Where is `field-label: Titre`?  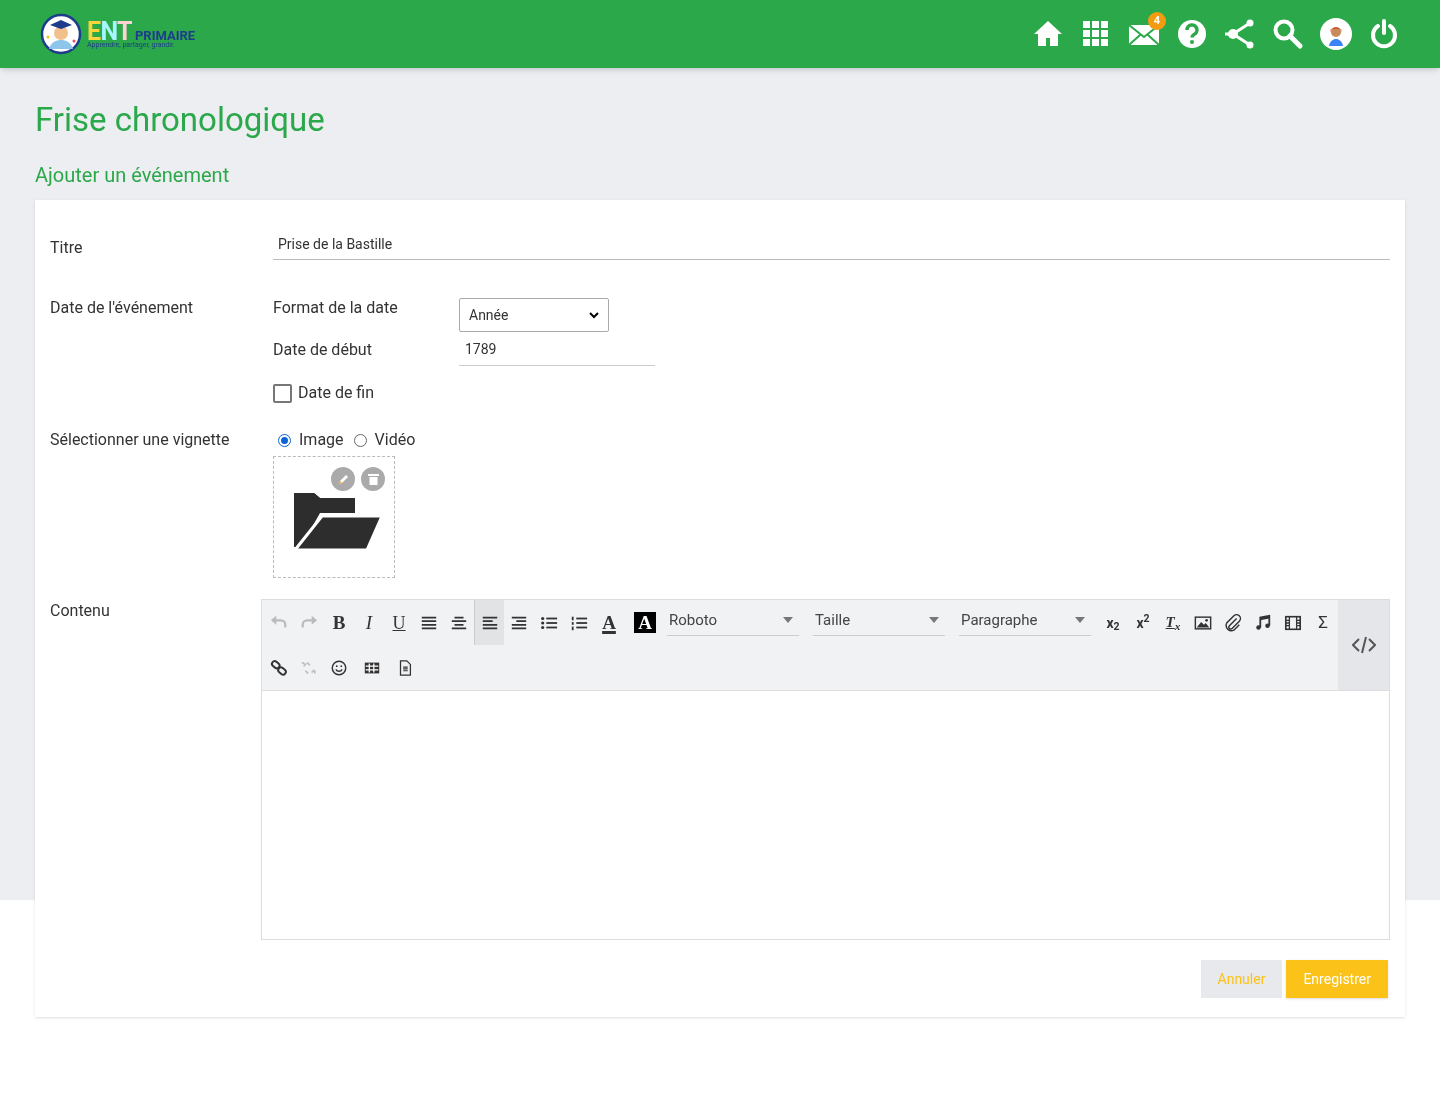
field-label: Titre is located at coordinates (67, 248).